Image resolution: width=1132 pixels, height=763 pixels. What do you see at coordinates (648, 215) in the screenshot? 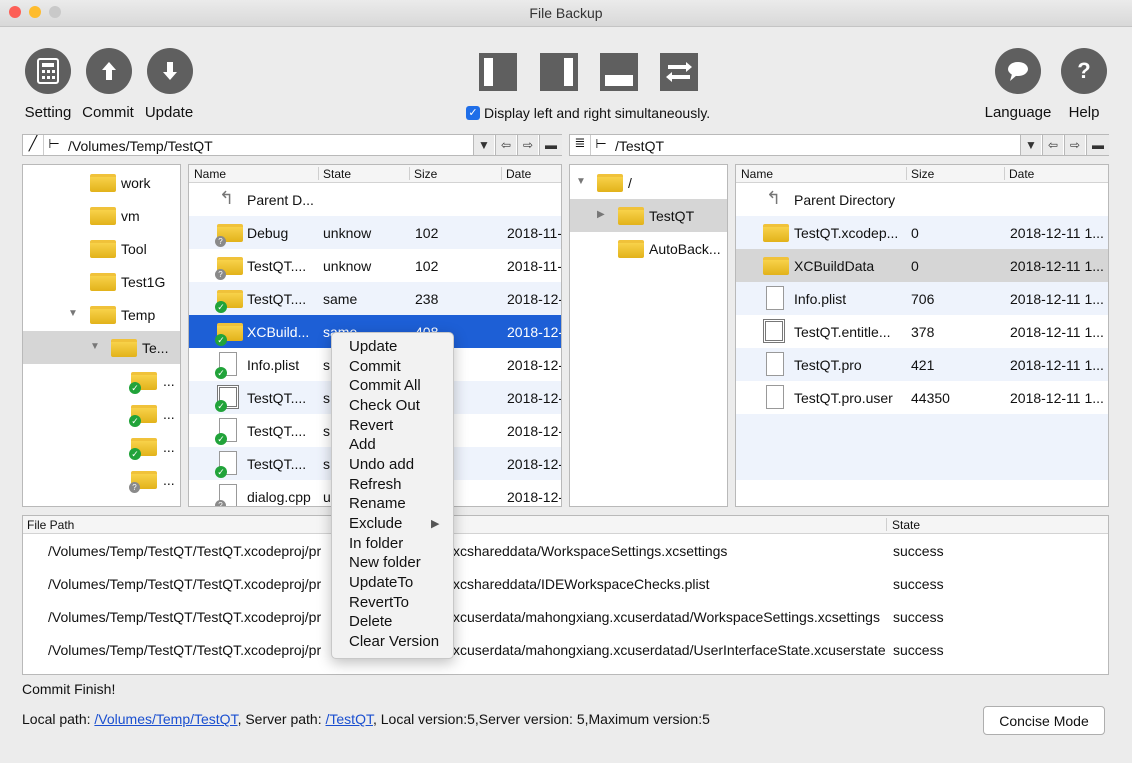
I see `tree-item-selected: ▶ TestQT` at bounding box center [648, 215].